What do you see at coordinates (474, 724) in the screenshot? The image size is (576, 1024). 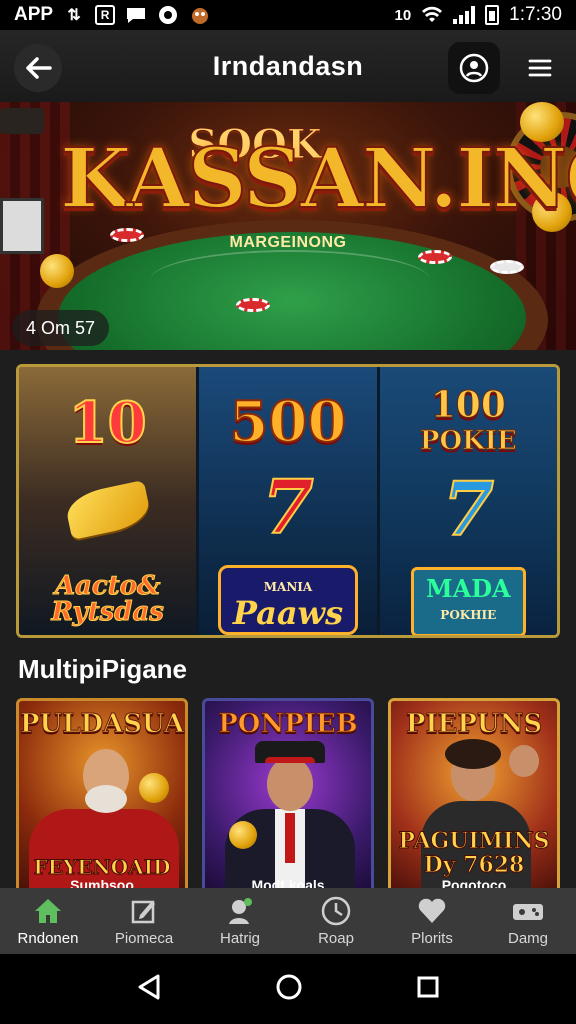 I see `game-title: PIEPUNS` at bounding box center [474, 724].